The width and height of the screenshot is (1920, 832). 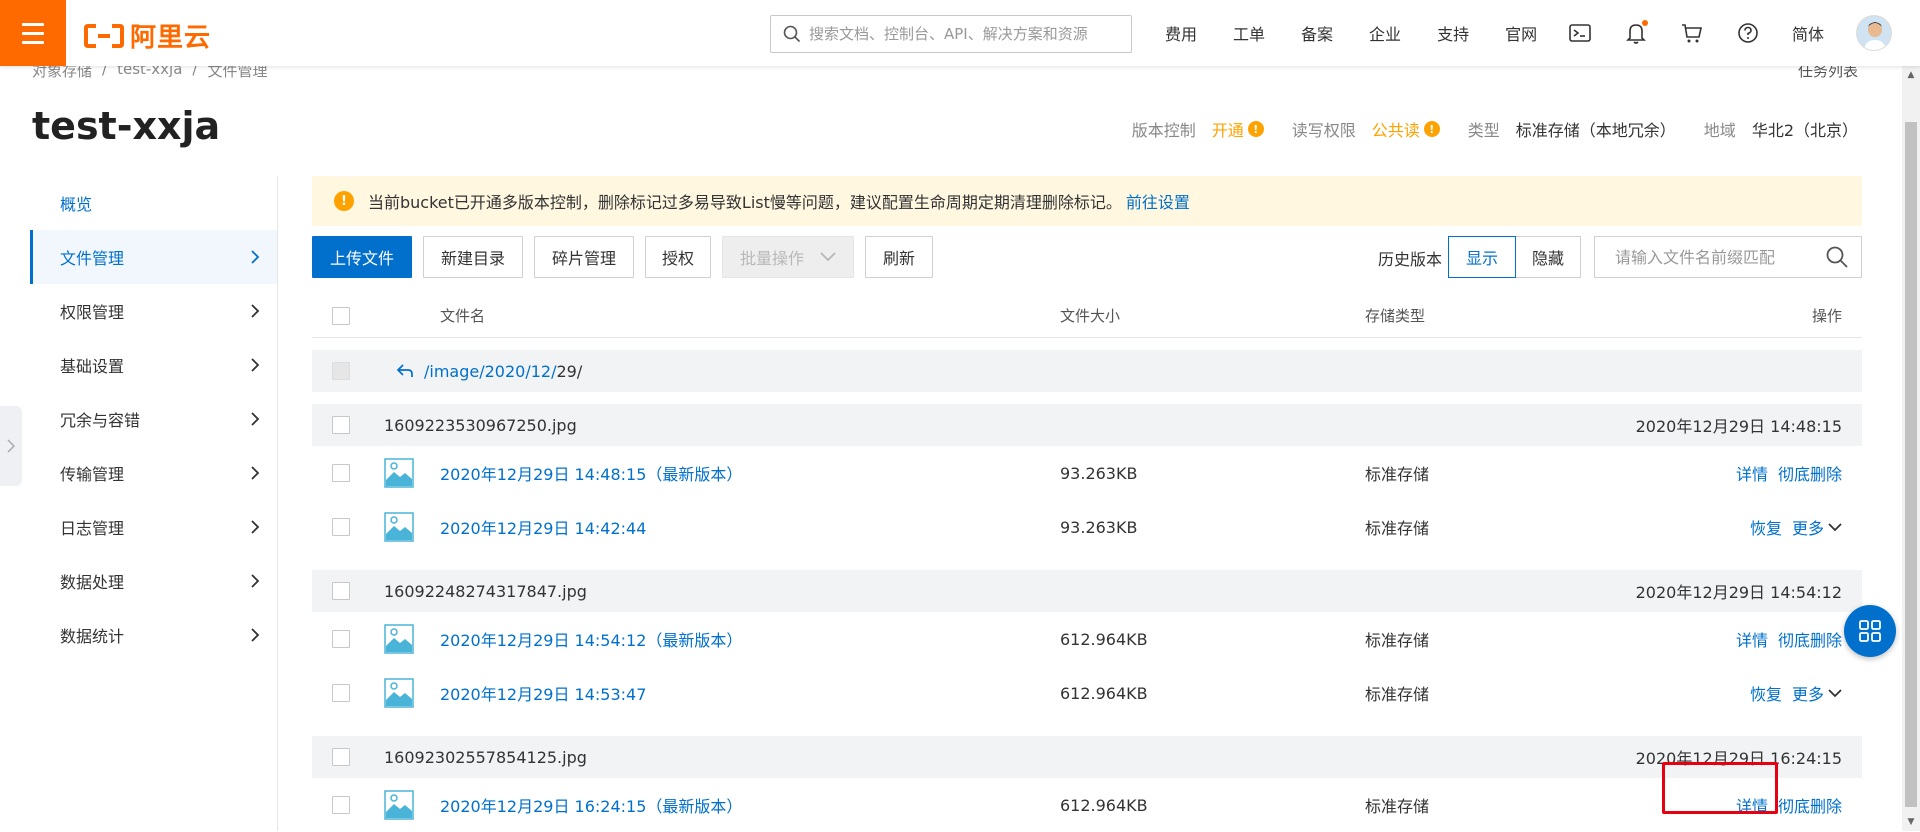 What do you see at coordinates (341, 315) in the screenshot?
I see `select-all-checkbox` at bounding box center [341, 315].